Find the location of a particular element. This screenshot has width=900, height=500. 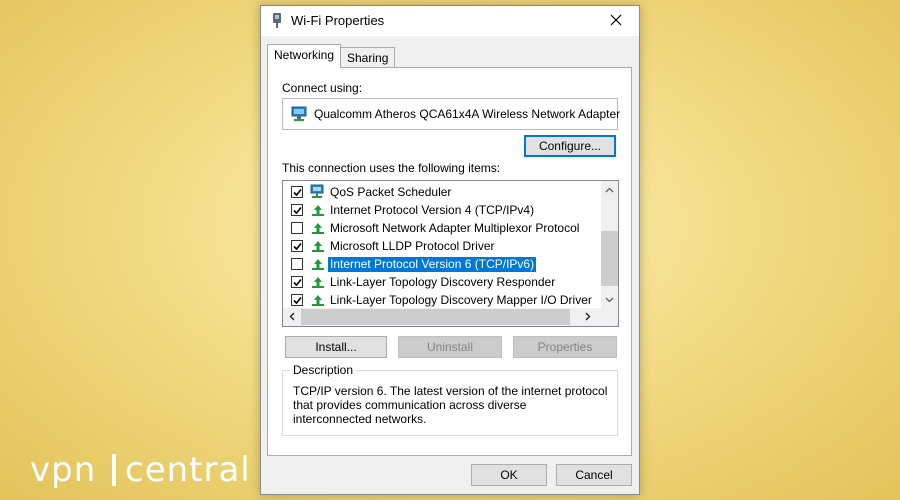

list-item: Internet Protocol Version 4 (TCP/IPv4) is located at coordinates (442, 210).